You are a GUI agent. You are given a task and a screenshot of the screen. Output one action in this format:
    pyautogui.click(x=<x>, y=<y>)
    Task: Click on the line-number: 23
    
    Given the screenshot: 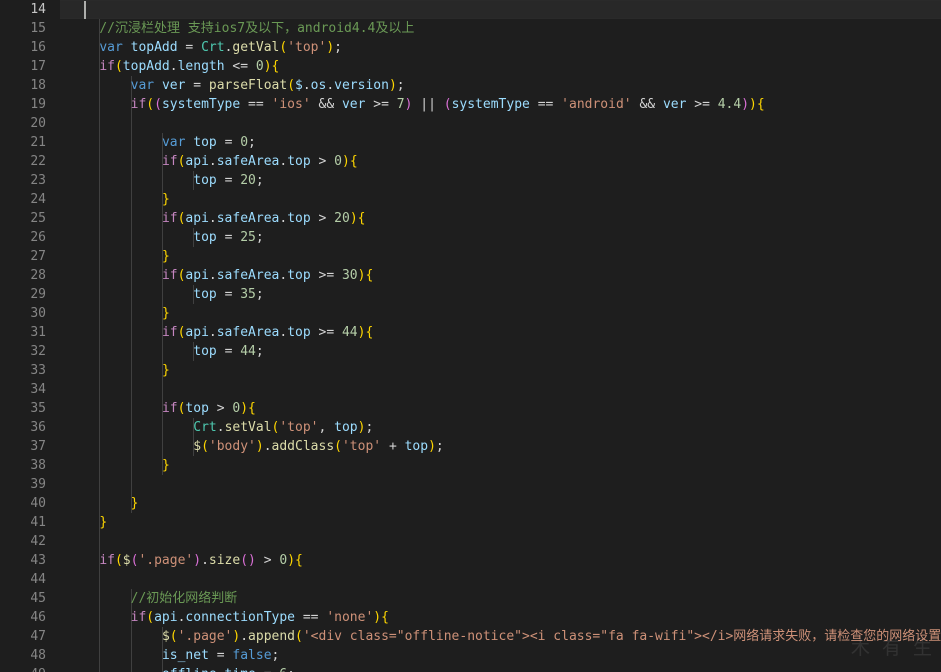 What is the action you would take?
    pyautogui.click(x=30, y=180)
    